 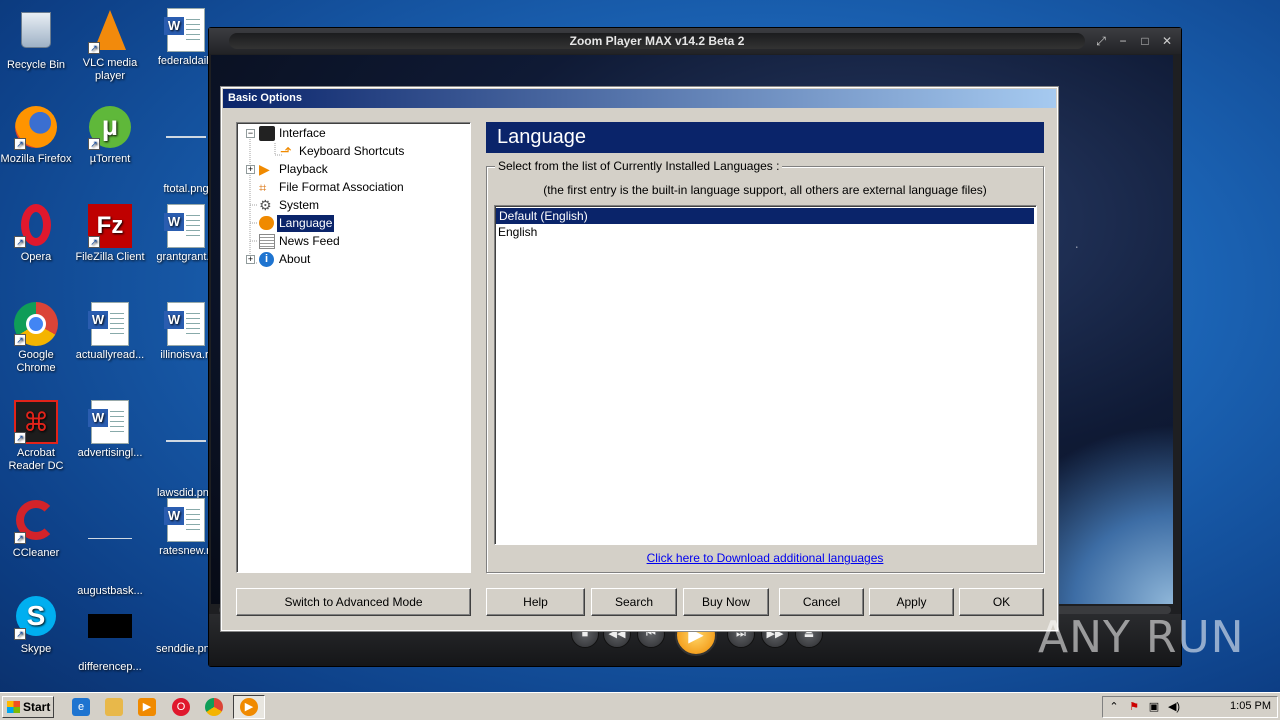 I want to click on desktop-icon-vlc: ↗ VLC media player, so click(x=110, y=45).